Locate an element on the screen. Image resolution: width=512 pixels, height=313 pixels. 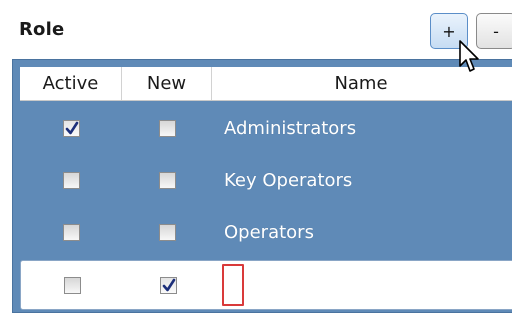
table-row: Administrators is located at coordinates (266, 128).